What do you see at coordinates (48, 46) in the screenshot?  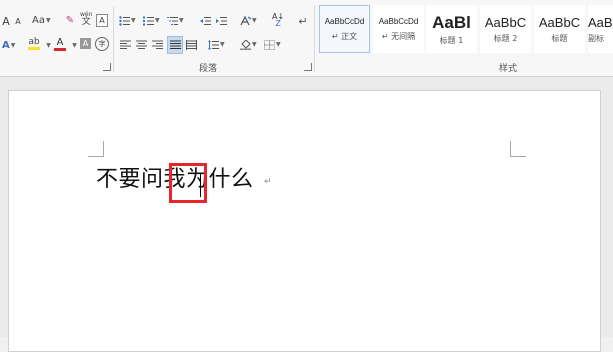 I see `highlight-dropdown: ▼` at bounding box center [48, 46].